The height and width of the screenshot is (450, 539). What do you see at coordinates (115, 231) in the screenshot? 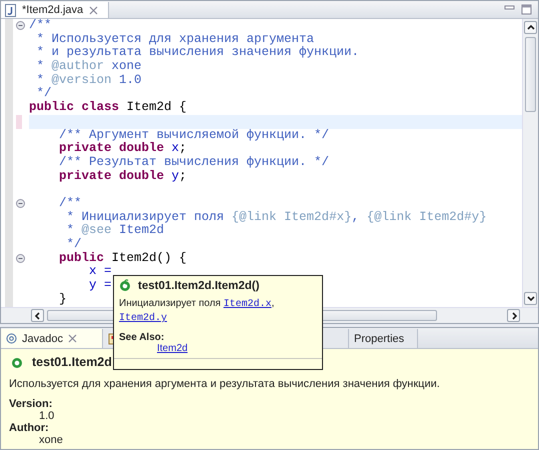
I see `code-line: * @see Item2d` at bounding box center [115, 231].